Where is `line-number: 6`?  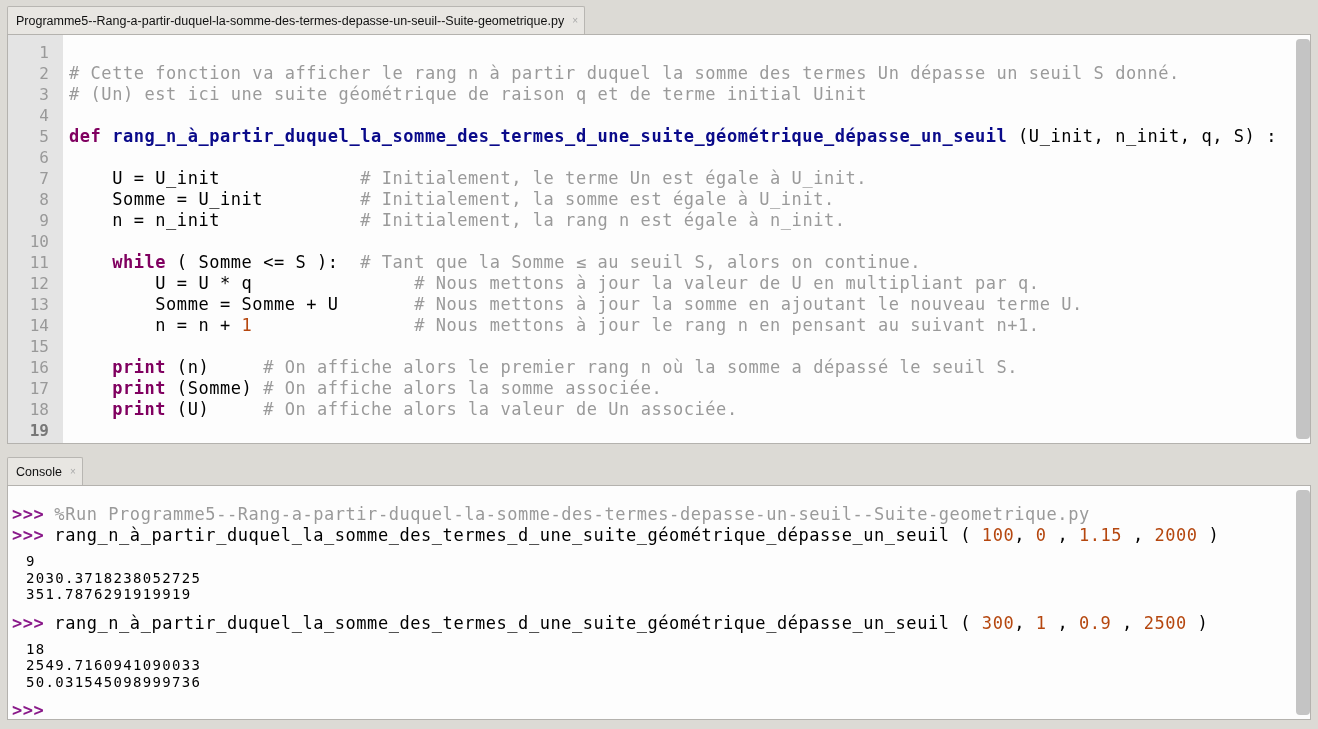 line-number: 6 is located at coordinates (44, 157).